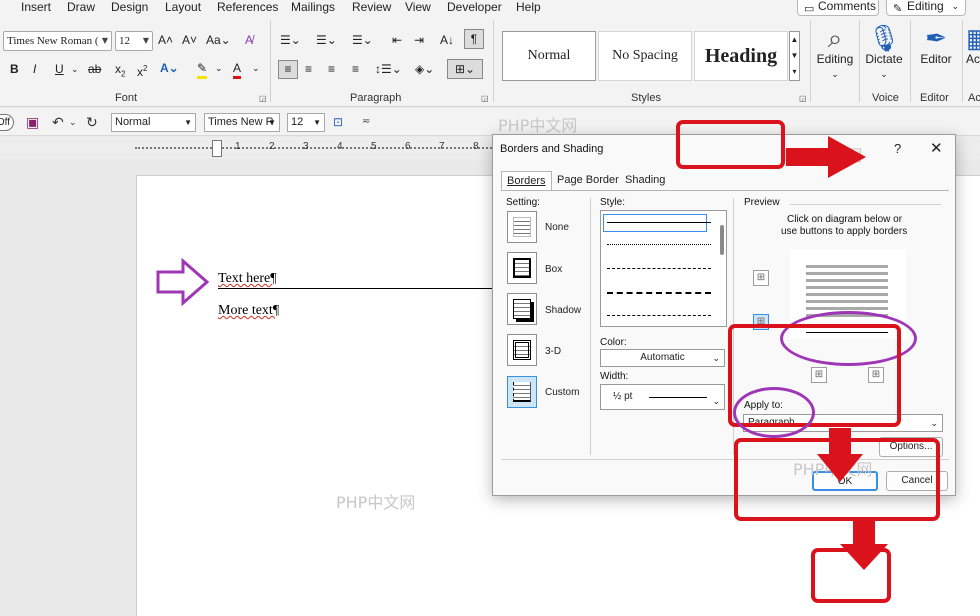 This screenshot has width=980, height=616. I want to click on menu-view: View, so click(418, 7).